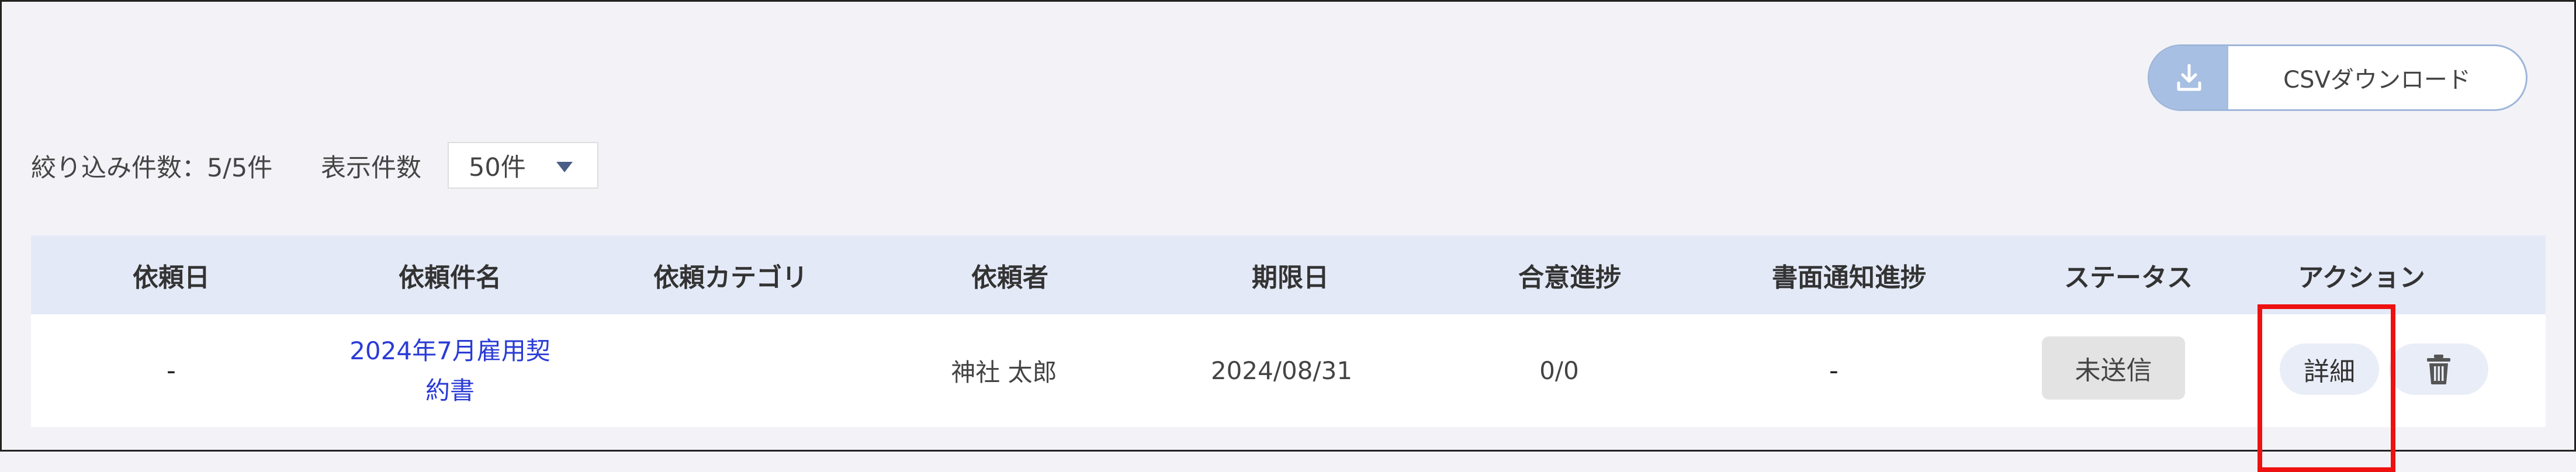 The image size is (2576, 472). I want to click on status-badge: 未送信, so click(2113, 368).